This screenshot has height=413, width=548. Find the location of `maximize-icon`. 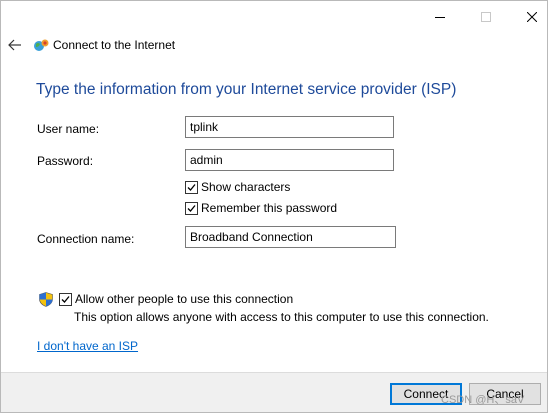

maximize-icon is located at coordinates (486, 17).